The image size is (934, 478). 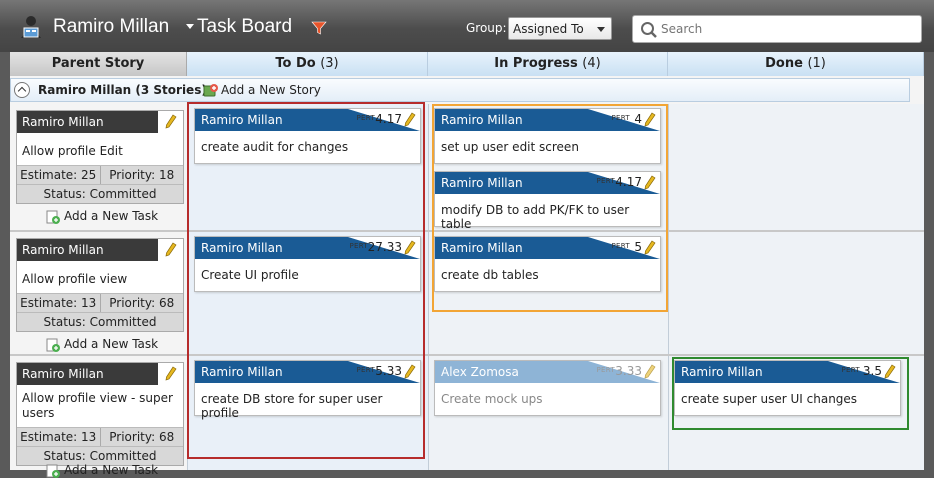 I want to click on story-title: Allow profile view, so click(x=75, y=279).